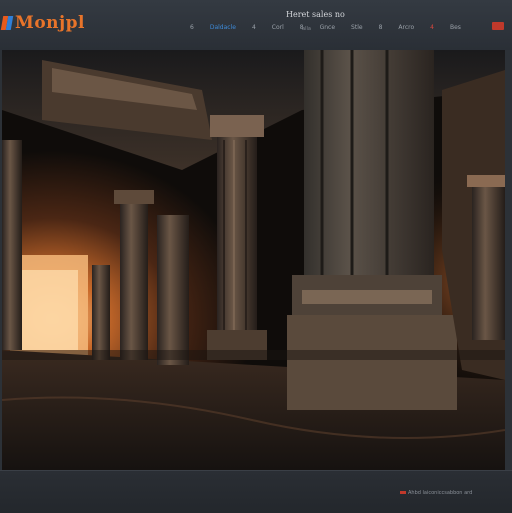 This screenshot has height=513, width=512. What do you see at coordinates (440, 493) in the screenshot?
I see `status-text: Ahbd laiconiccsabbon ard` at bounding box center [440, 493].